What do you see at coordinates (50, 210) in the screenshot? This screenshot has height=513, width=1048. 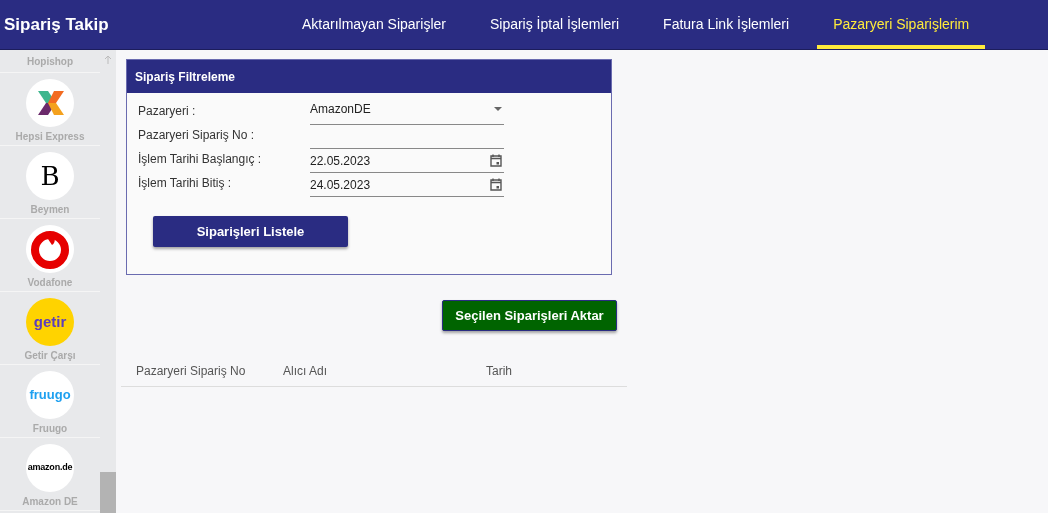 I see `marketplace-label: Beymen` at bounding box center [50, 210].